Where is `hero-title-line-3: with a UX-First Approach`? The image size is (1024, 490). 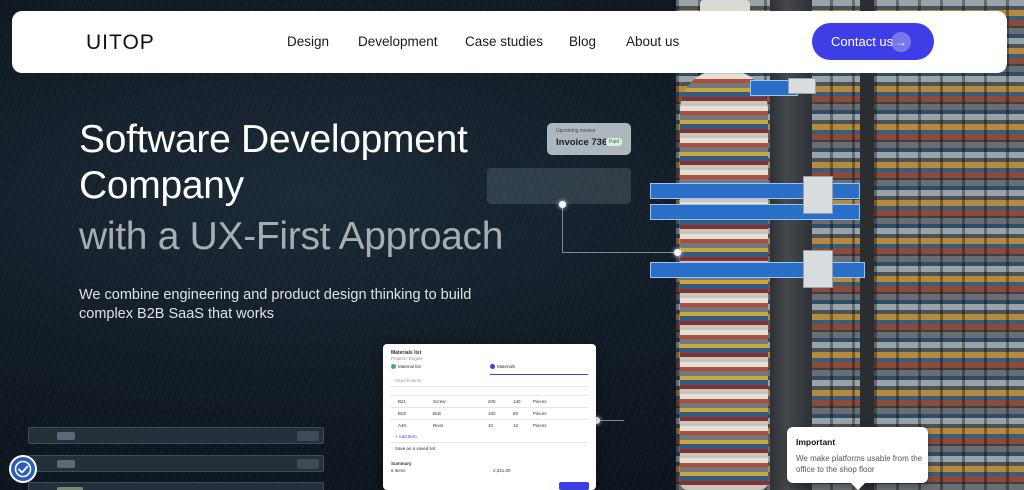
hero-title-line-3: with a UX-First Approach is located at coordinates (291, 236).